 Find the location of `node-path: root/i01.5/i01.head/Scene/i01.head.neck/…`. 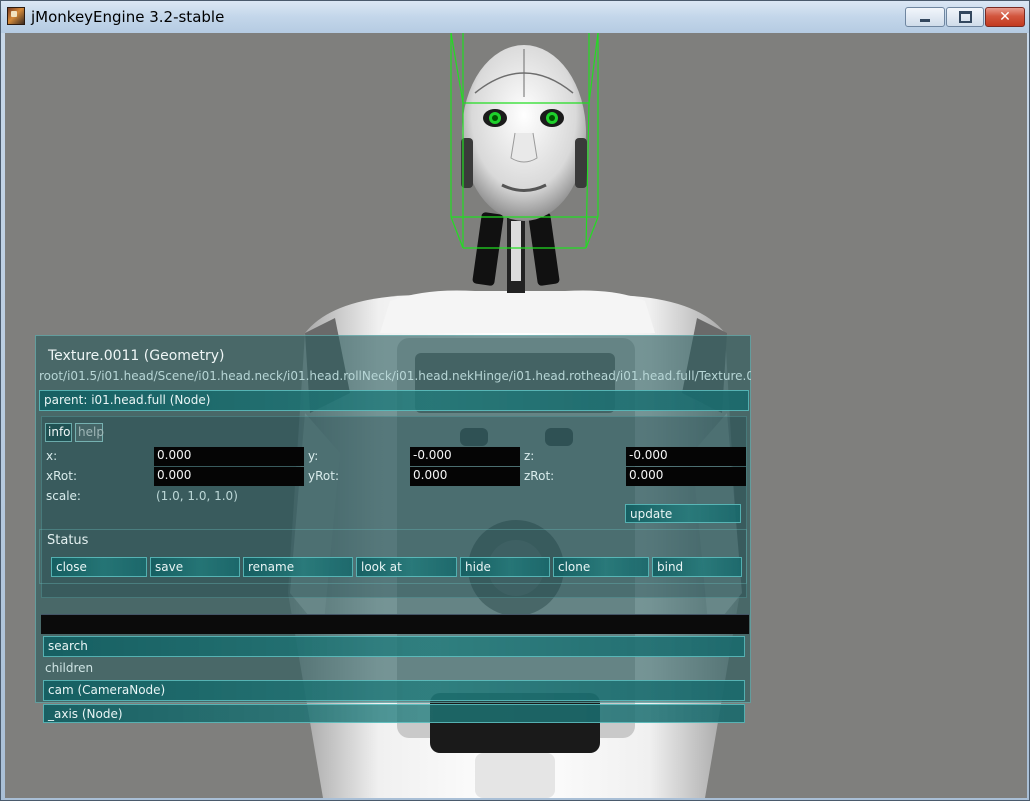

node-path: root/i01.5/i01.head/Scene/i01.head.neck/… is located at coordinates (395, 376).